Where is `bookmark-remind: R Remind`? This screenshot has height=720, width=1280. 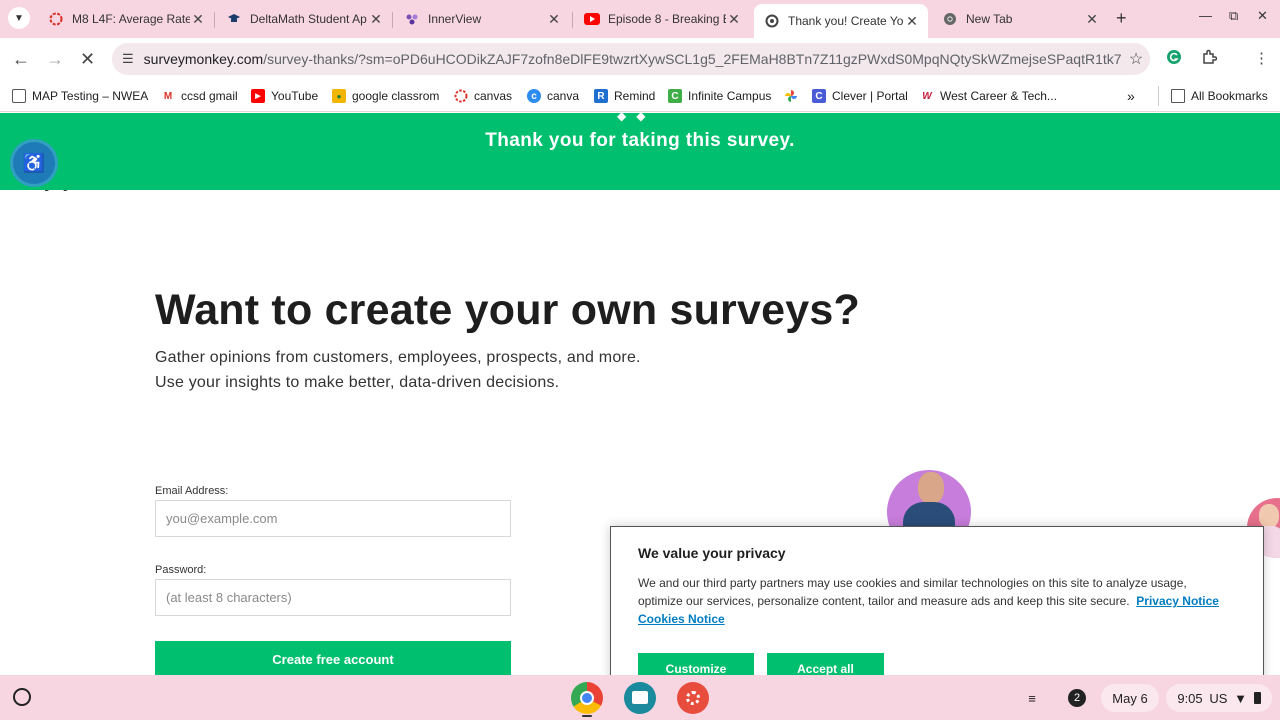 bookmark-remind: R Remind is located at coordinates (624, 96).